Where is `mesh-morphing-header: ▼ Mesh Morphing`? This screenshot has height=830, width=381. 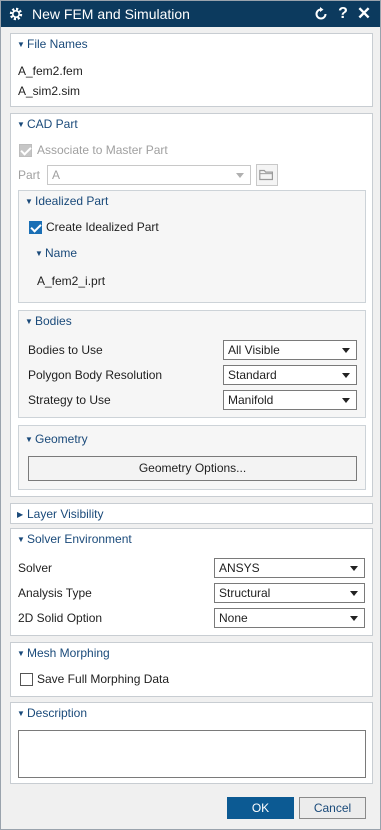 mesh-morphing-header: ▼ Mesh Morphing is located at coordinates (63, 653).